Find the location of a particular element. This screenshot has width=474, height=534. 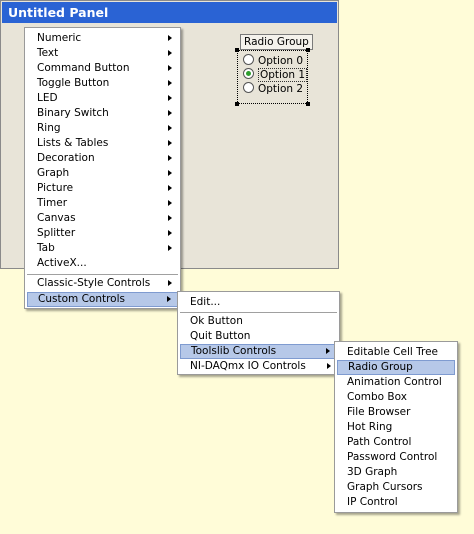

radio-option-2: Option 2 is located at coordinates (273, 89).